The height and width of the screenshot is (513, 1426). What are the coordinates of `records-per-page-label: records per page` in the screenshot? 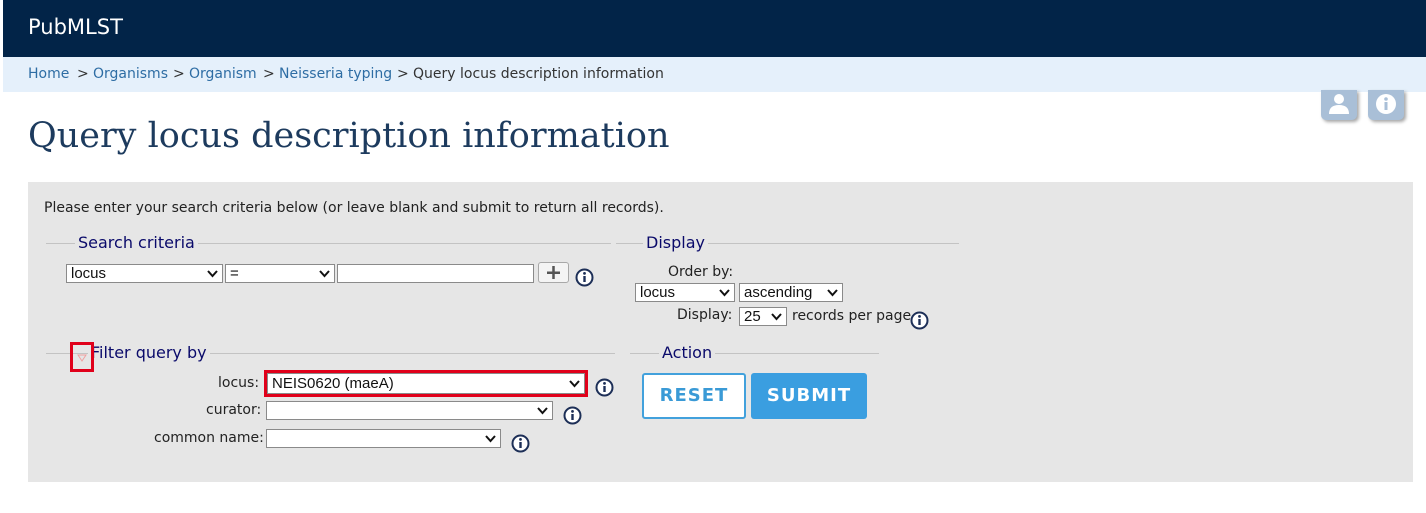 It's located at (852, 316).